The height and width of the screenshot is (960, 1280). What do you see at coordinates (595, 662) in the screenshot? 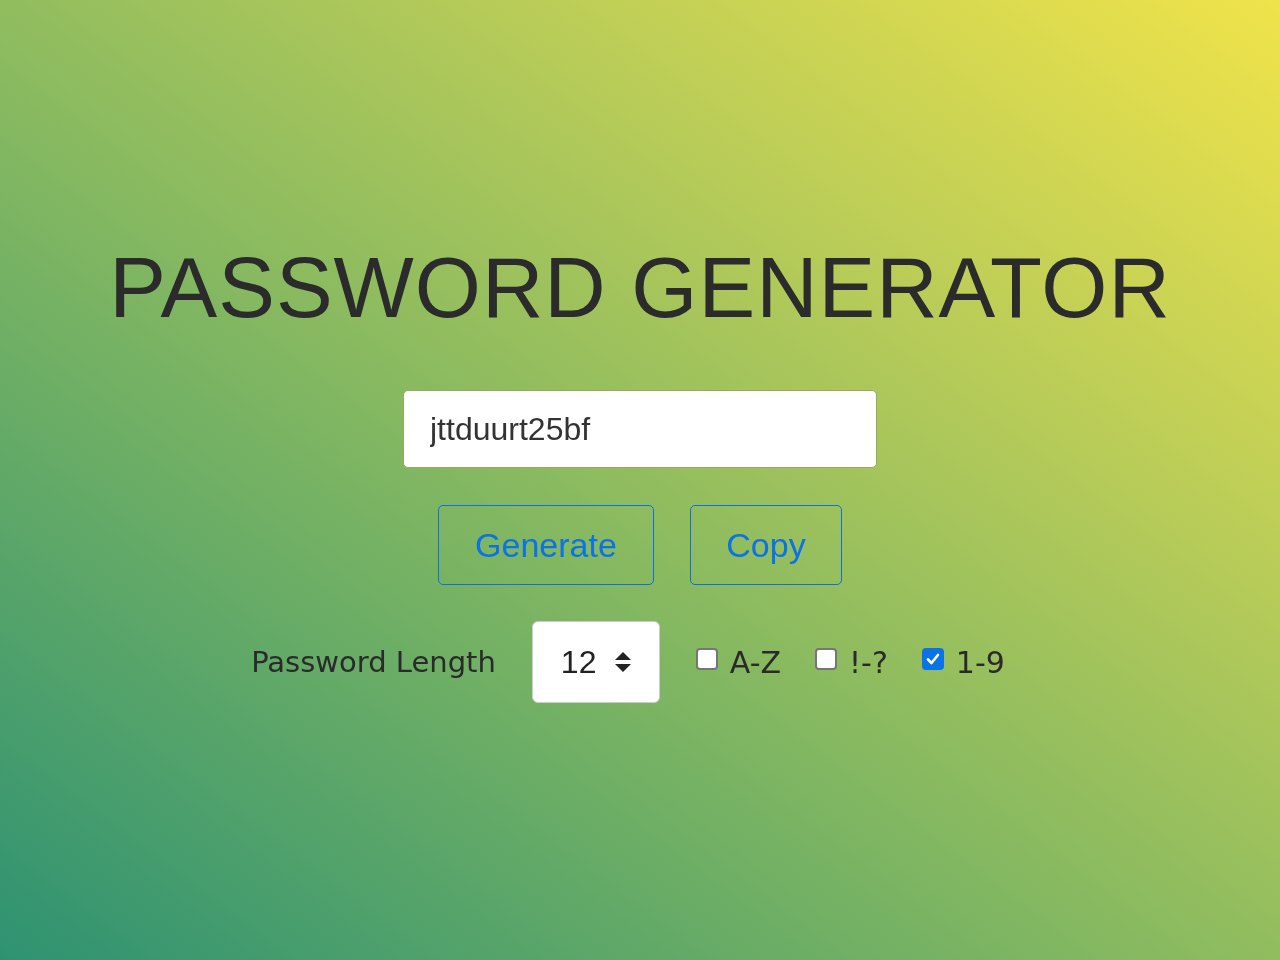
I see `length-field: 12` at bounding box center [595, 662].